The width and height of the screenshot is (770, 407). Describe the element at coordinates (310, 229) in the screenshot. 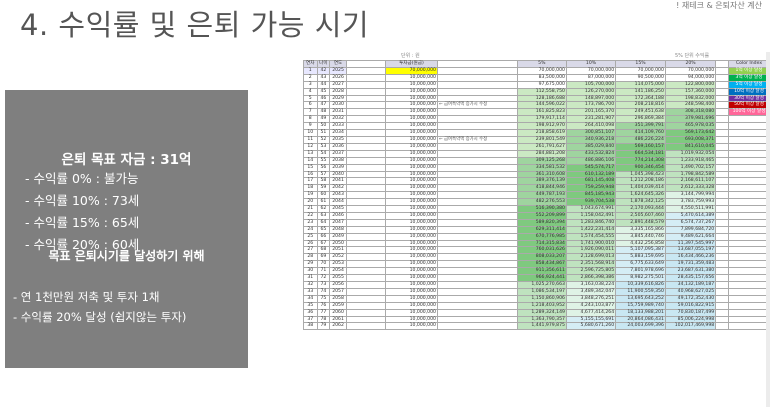

I see `cell-year-index: 24` at that location.